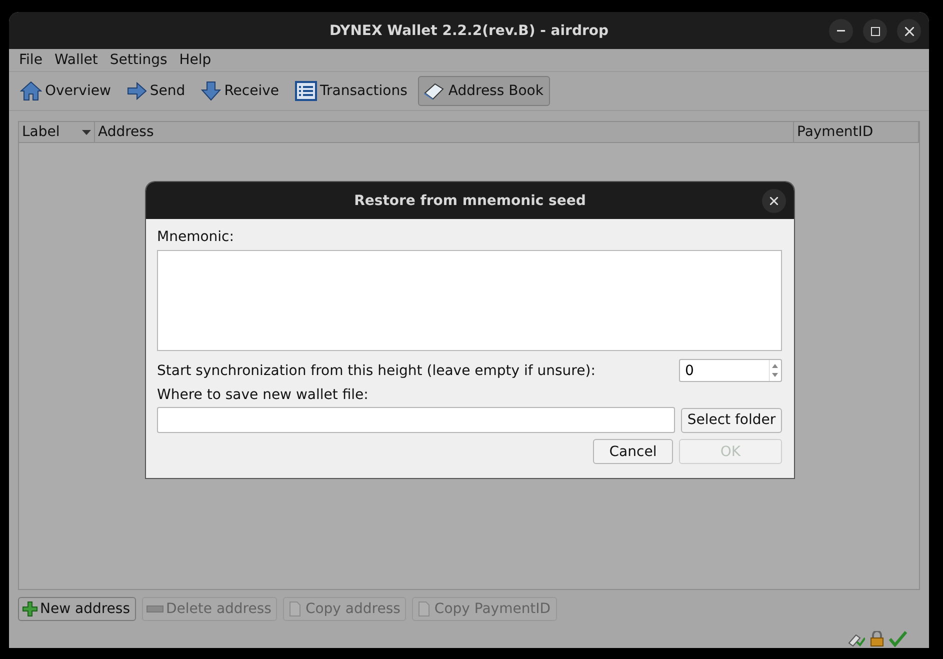 This screenshot has height=659, width=943. What do you see at coordinates (633, 451) in the screenshot?
I see `cancel-button: Cancel` at bounding box center [633, 451].